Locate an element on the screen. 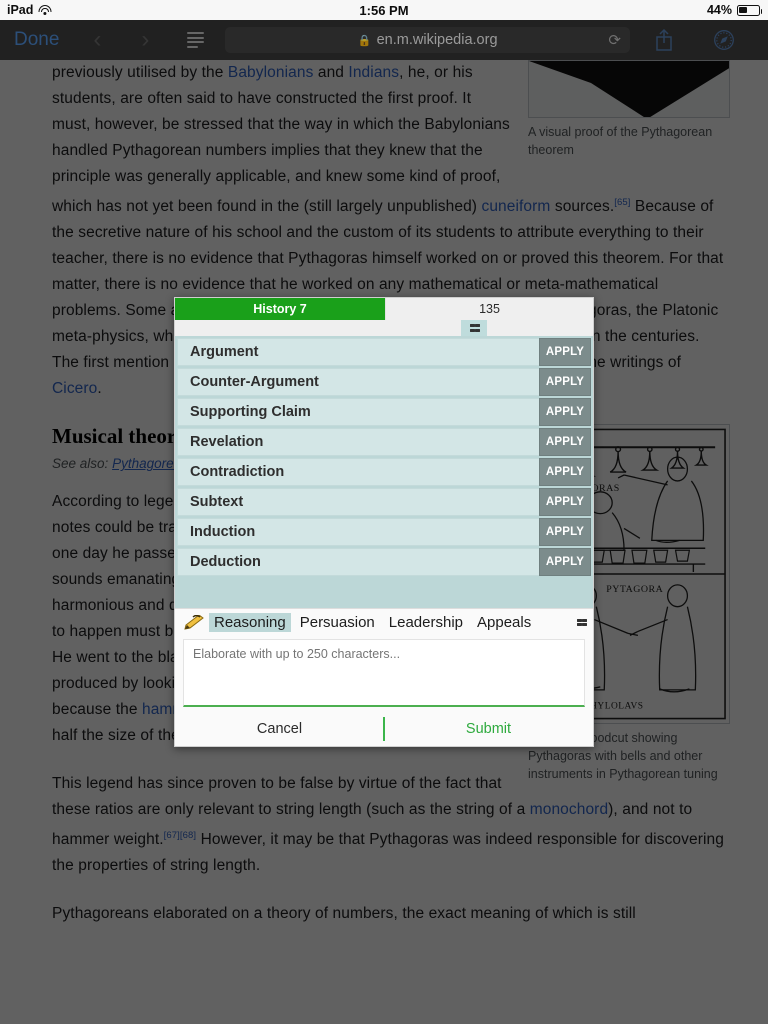 This screenshot has height=1024, width=768. category-grid-toggle is located at coordinates (582, 622).